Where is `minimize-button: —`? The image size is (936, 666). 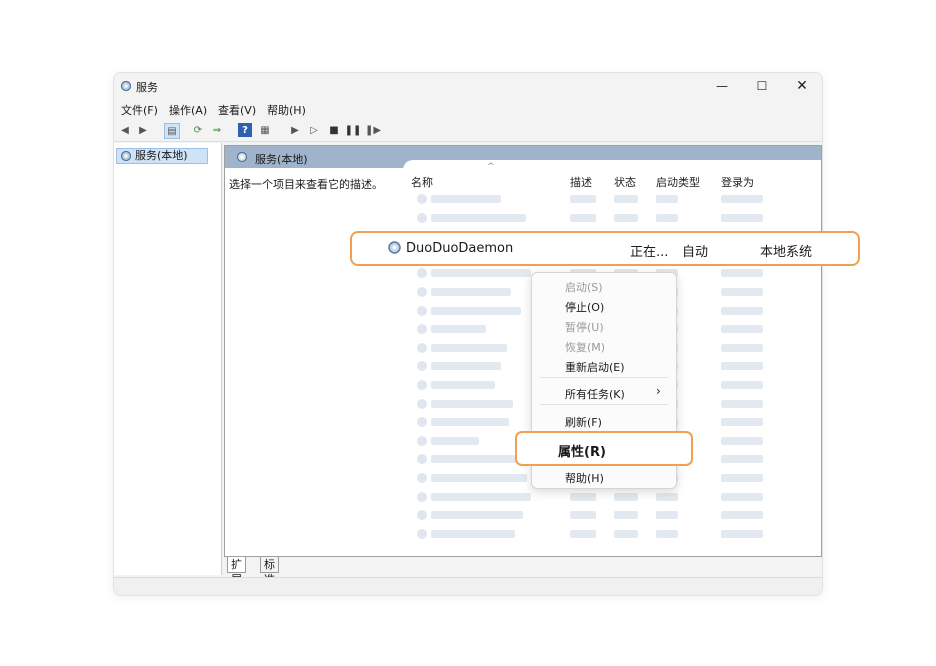
minimize-button: — is located at coordinates (722, 86).